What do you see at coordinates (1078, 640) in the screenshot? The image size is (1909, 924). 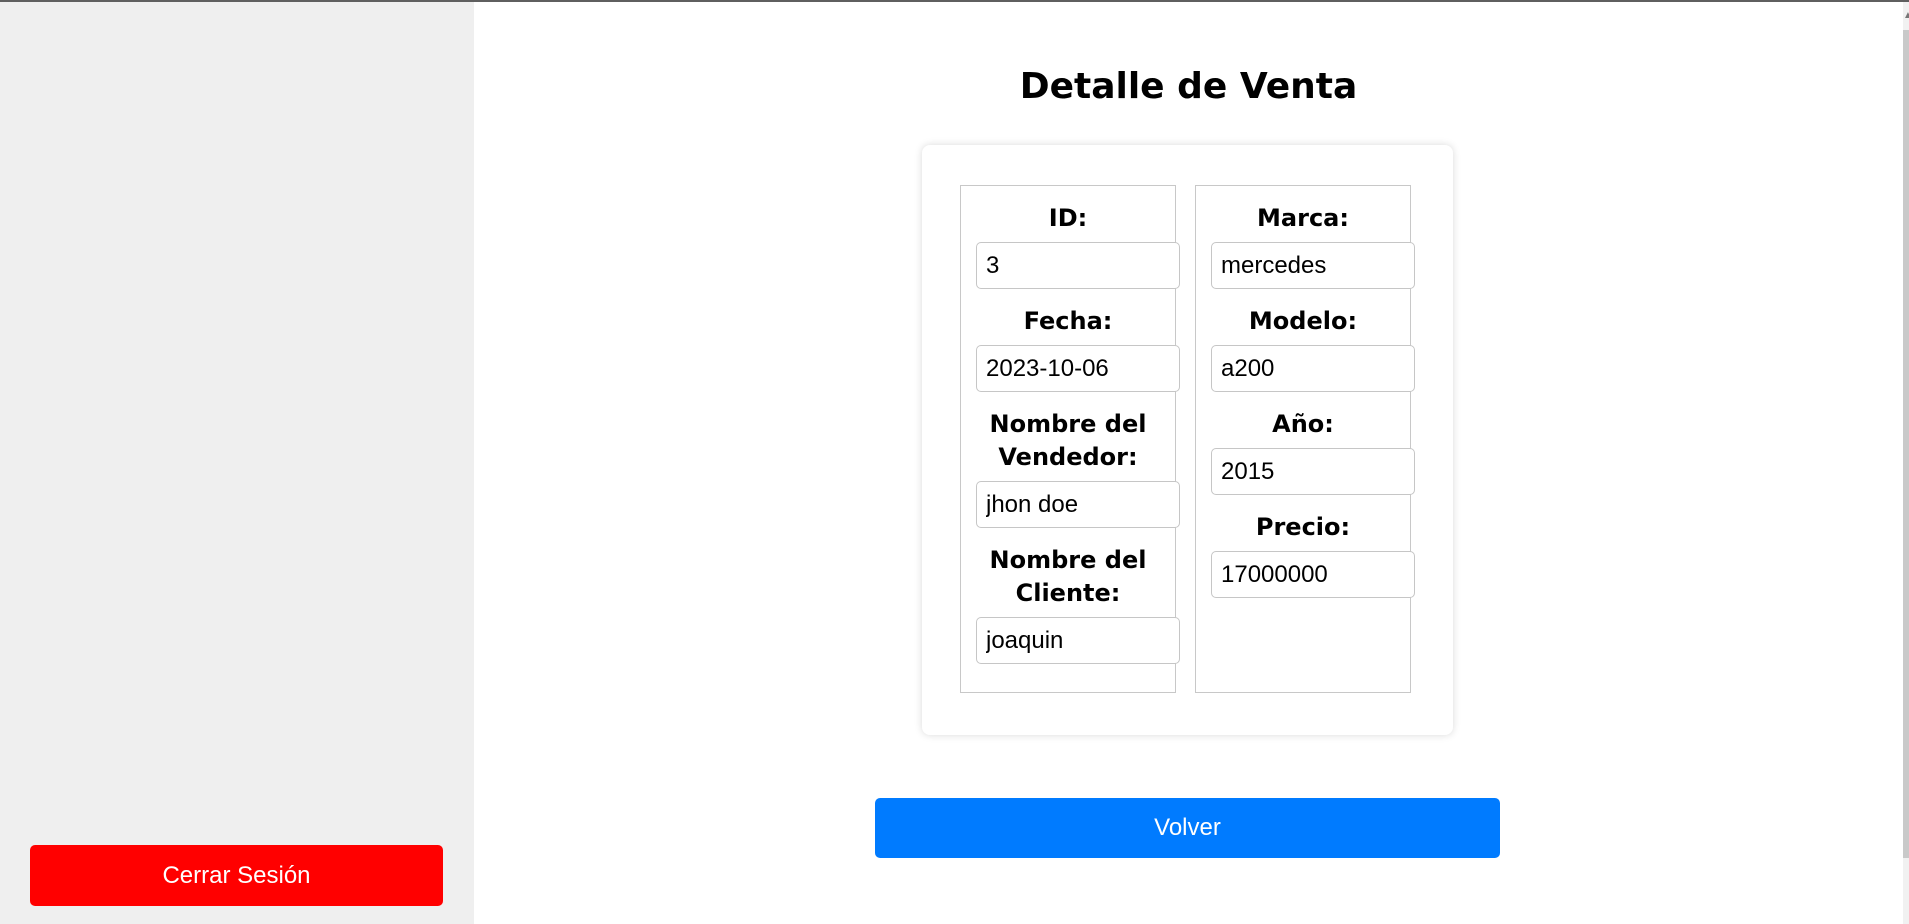 I see `client-name-field` at bounding box center [1078, 640].